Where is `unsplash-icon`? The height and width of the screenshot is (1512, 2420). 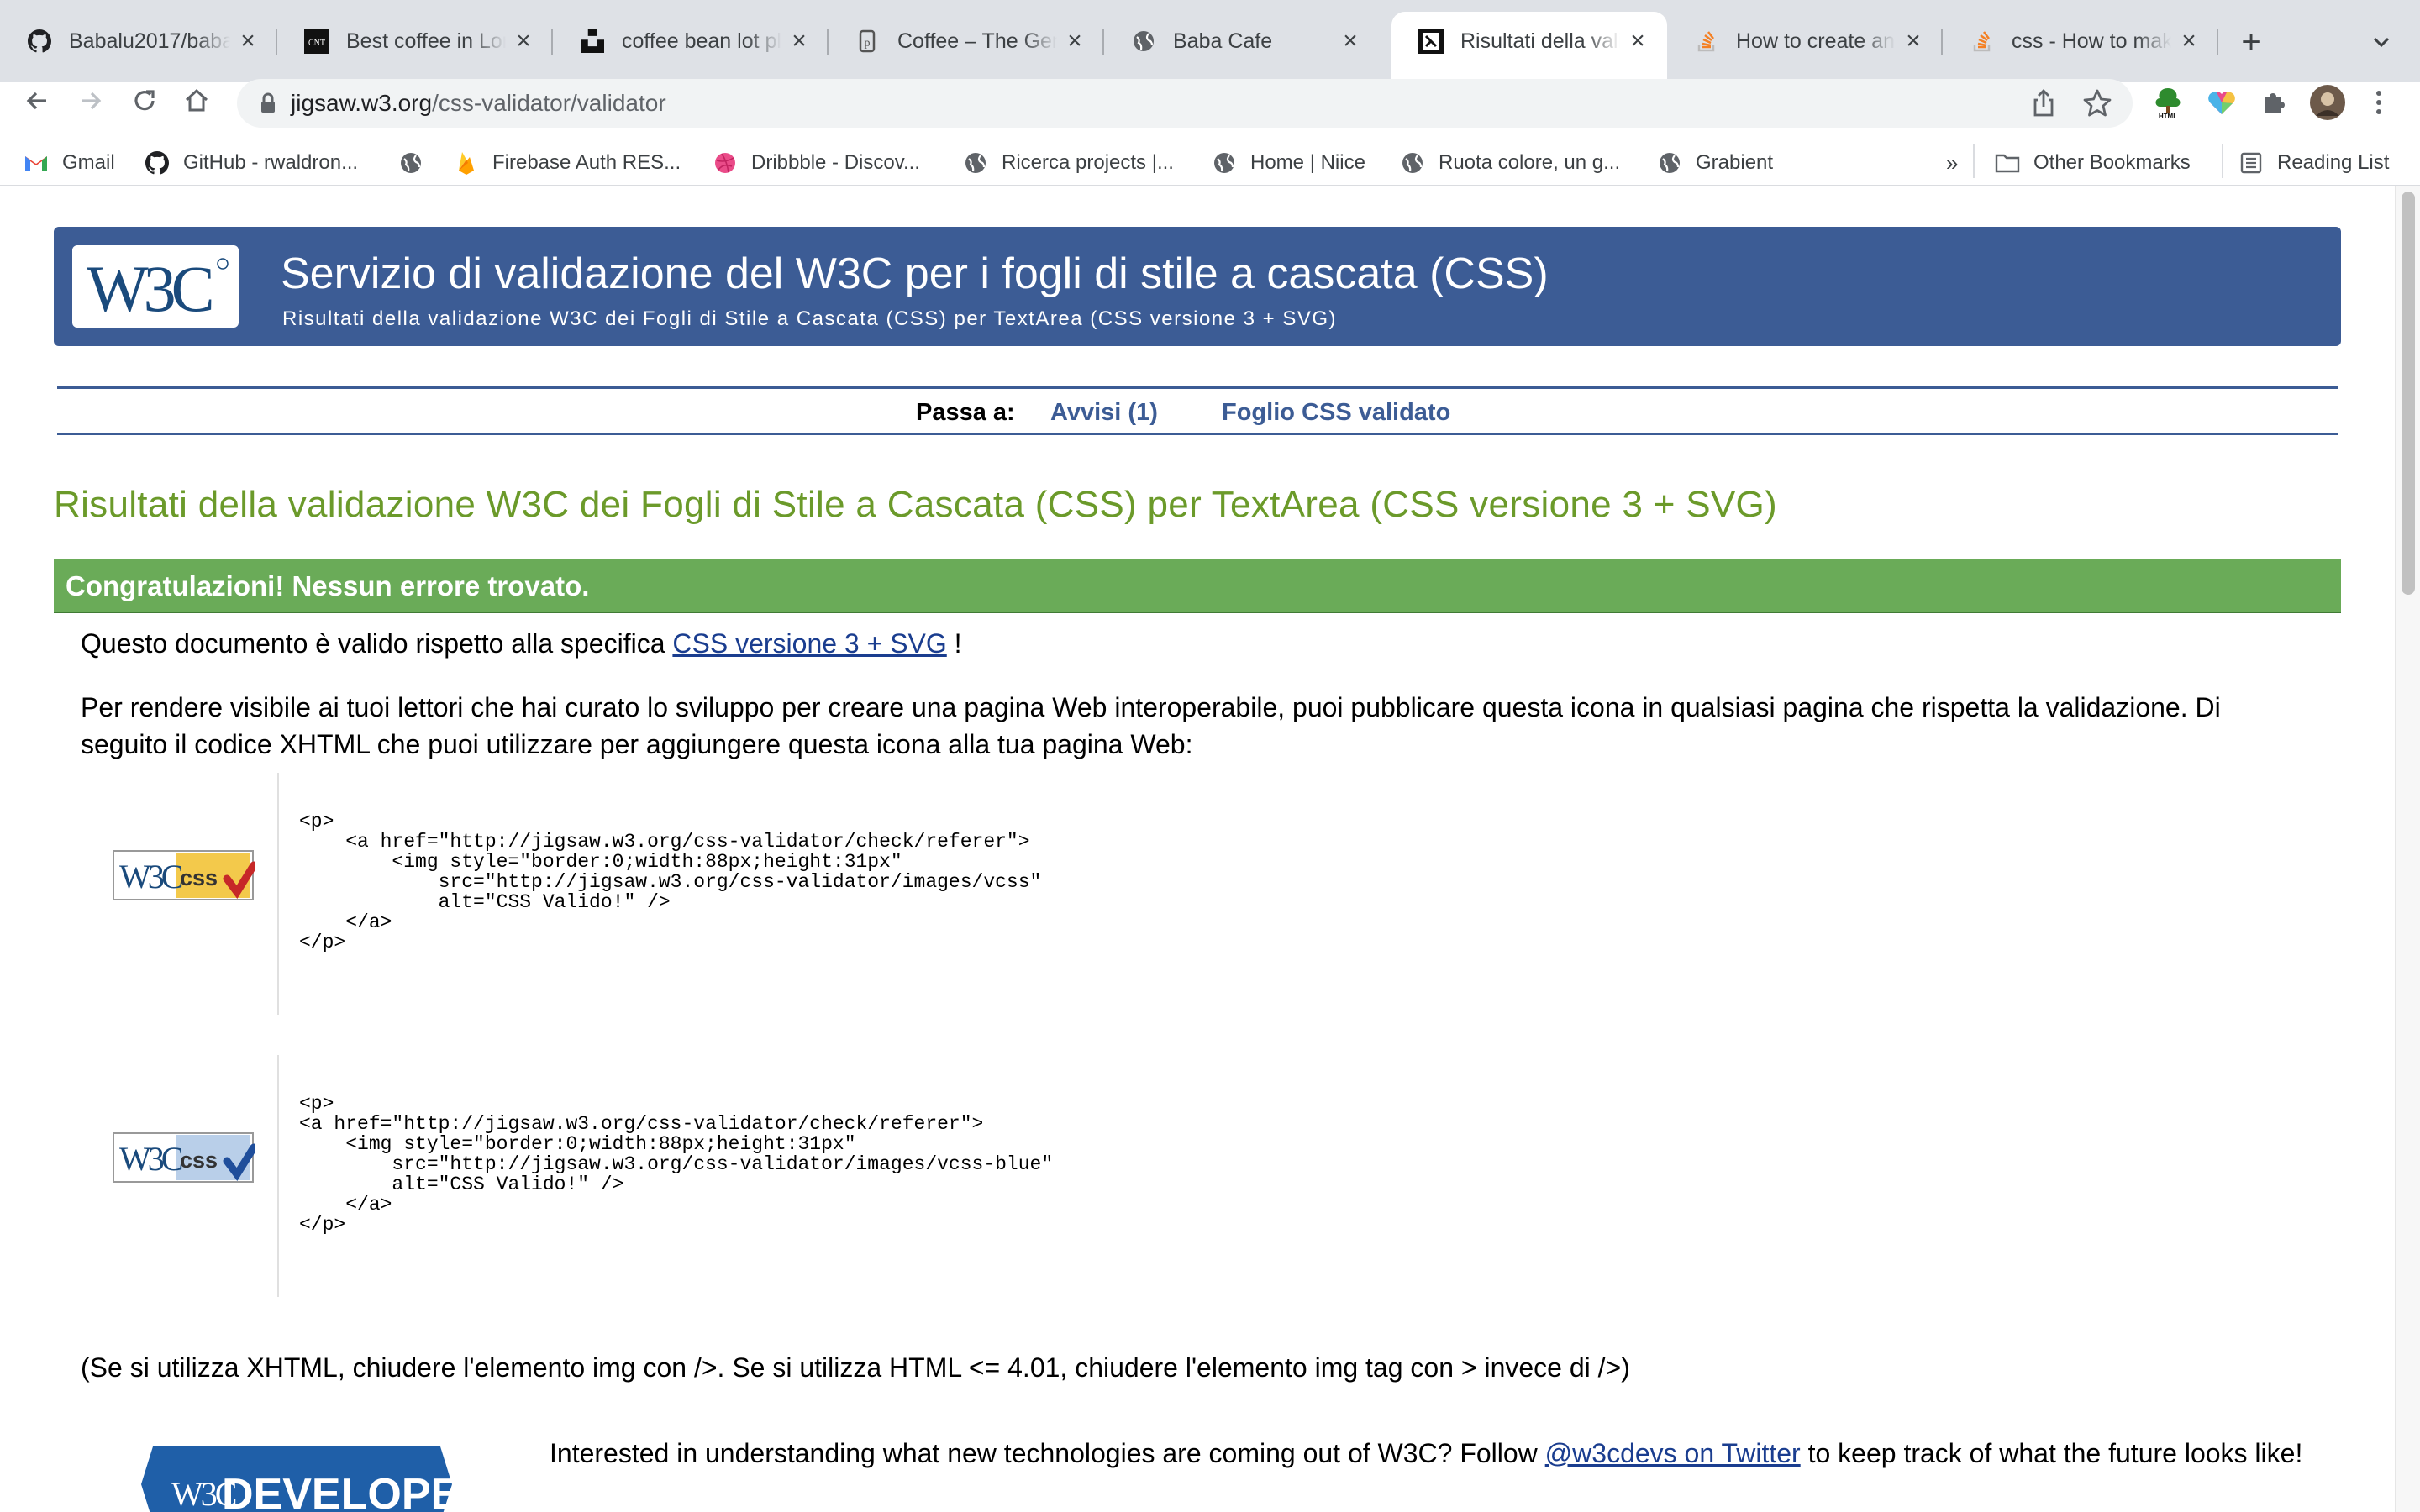
unsplash-icon is located at coordinates (592, 41).